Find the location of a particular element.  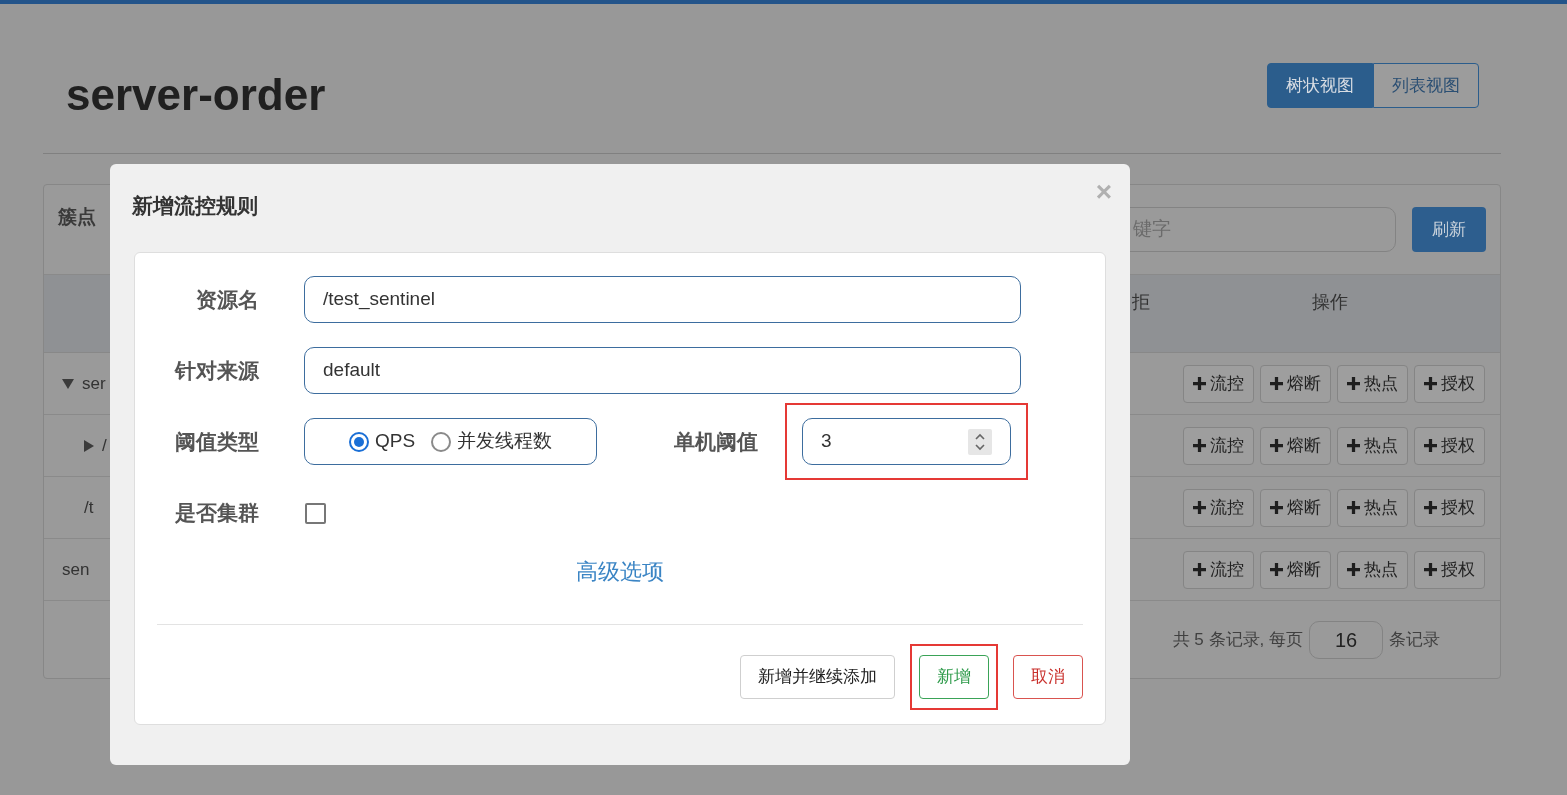

view-tab: 树状视图 is located at coordinates (1320, 85).